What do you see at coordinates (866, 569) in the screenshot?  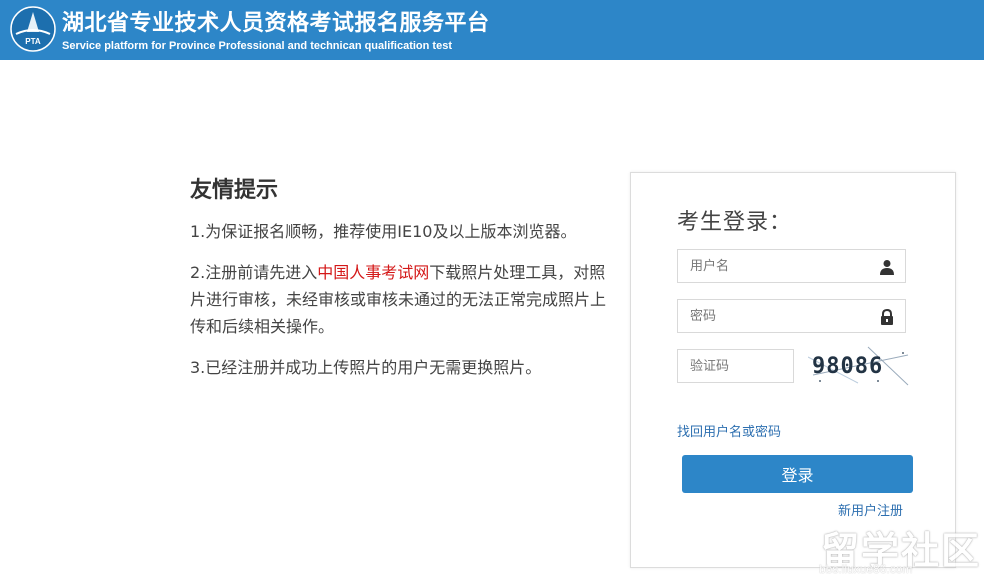 I see `watermark-url: bbs.liuxue86.com` at bounding box center [866, 569].